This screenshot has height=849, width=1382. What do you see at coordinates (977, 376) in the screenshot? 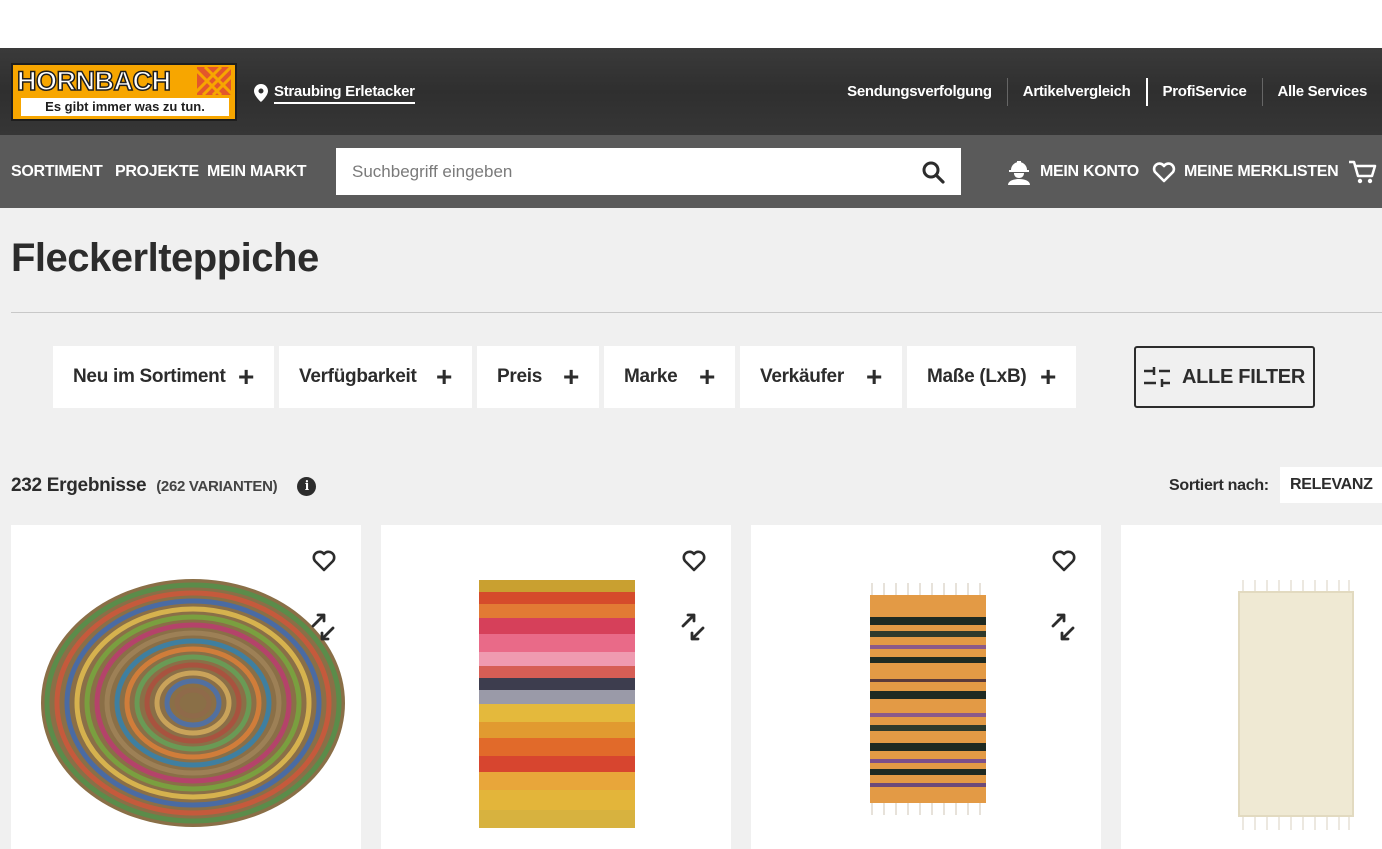
I see `filter-label: Maße (LxB)` at bounding box center [977, 376].